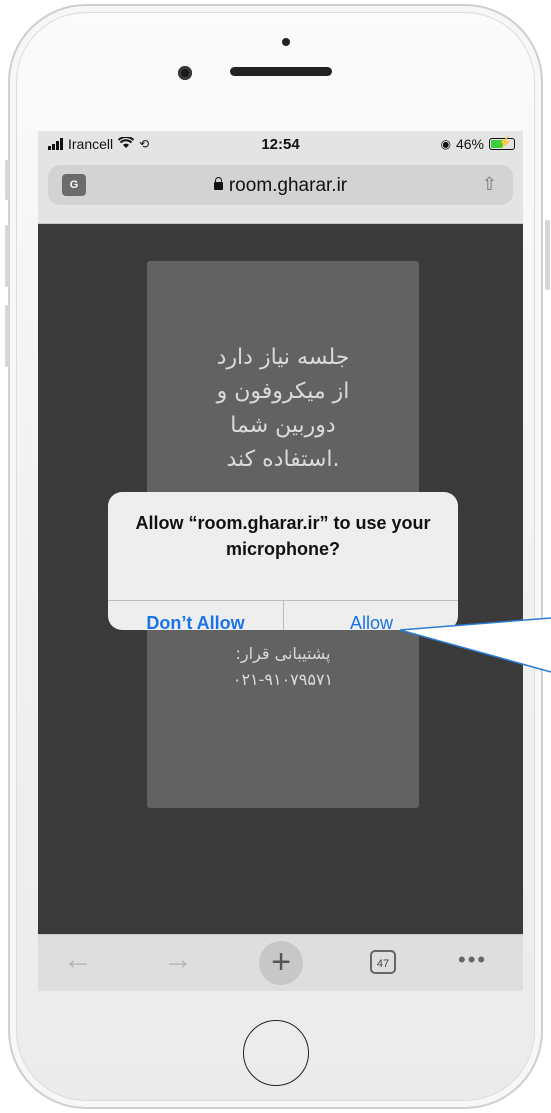 This screenshot has height=1113, width=551. Describe the element at coordinates (283, 653) in the screenshot. I see `support-label: پشتیبانی قرار:` at that location.